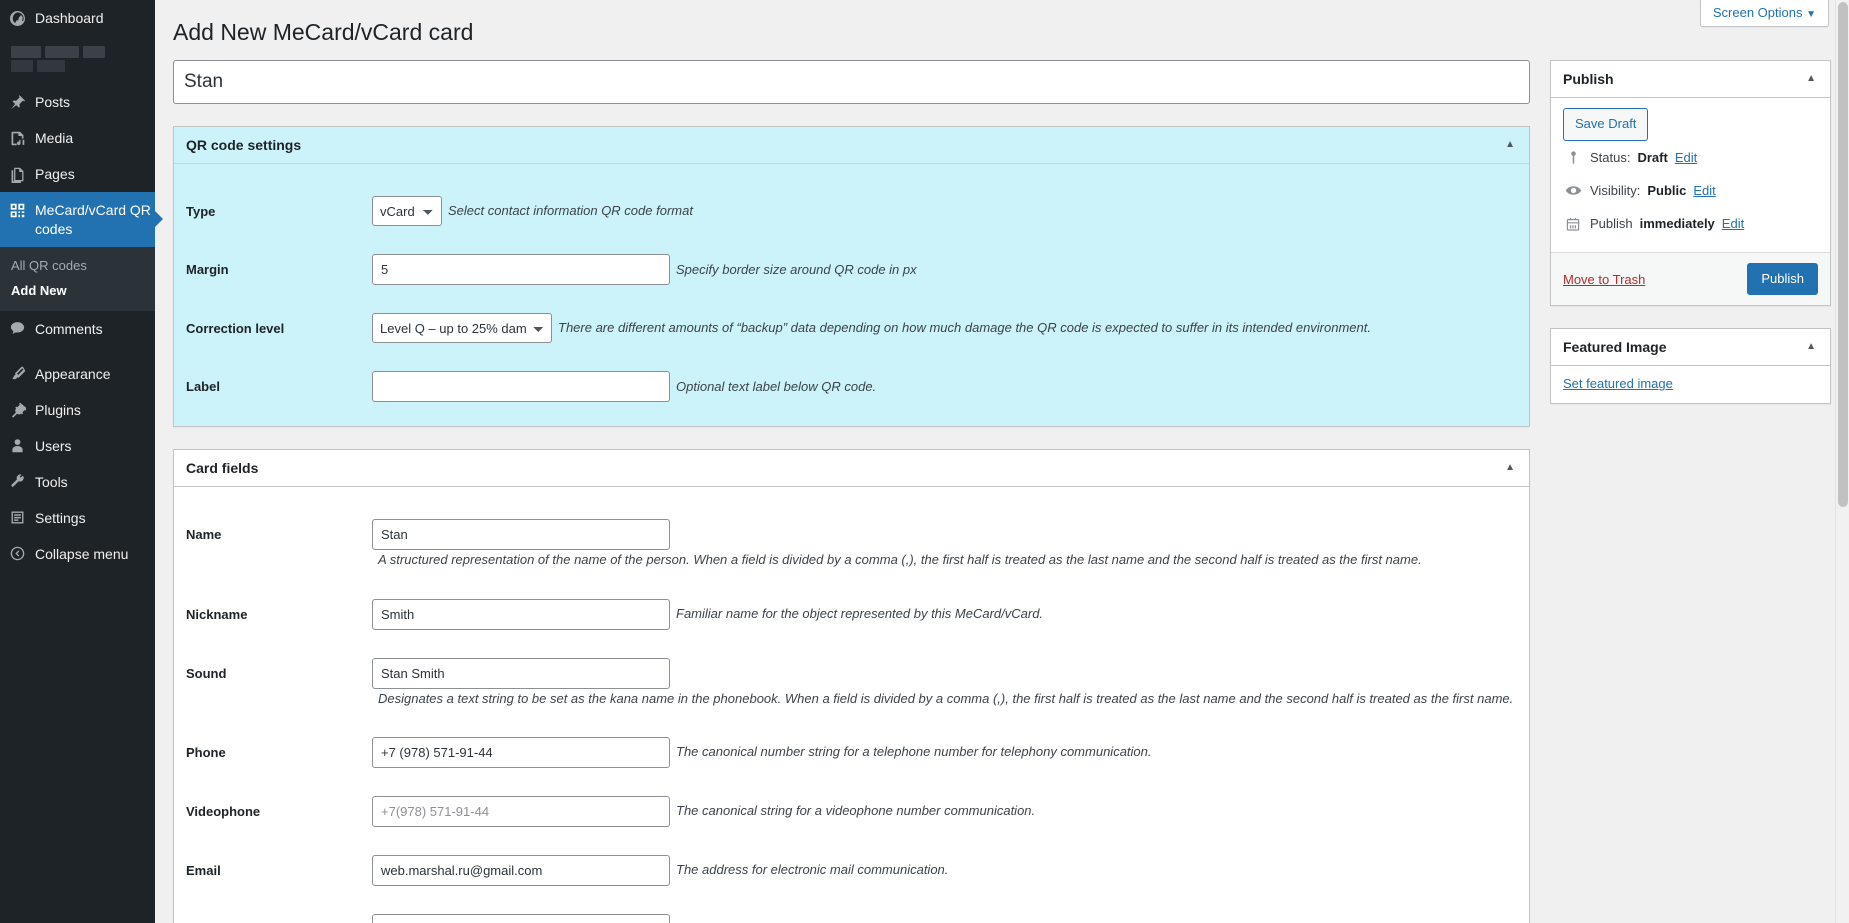  I want to click on featured-image-panel-header: Featured Image ▲, so click(1690, 348).